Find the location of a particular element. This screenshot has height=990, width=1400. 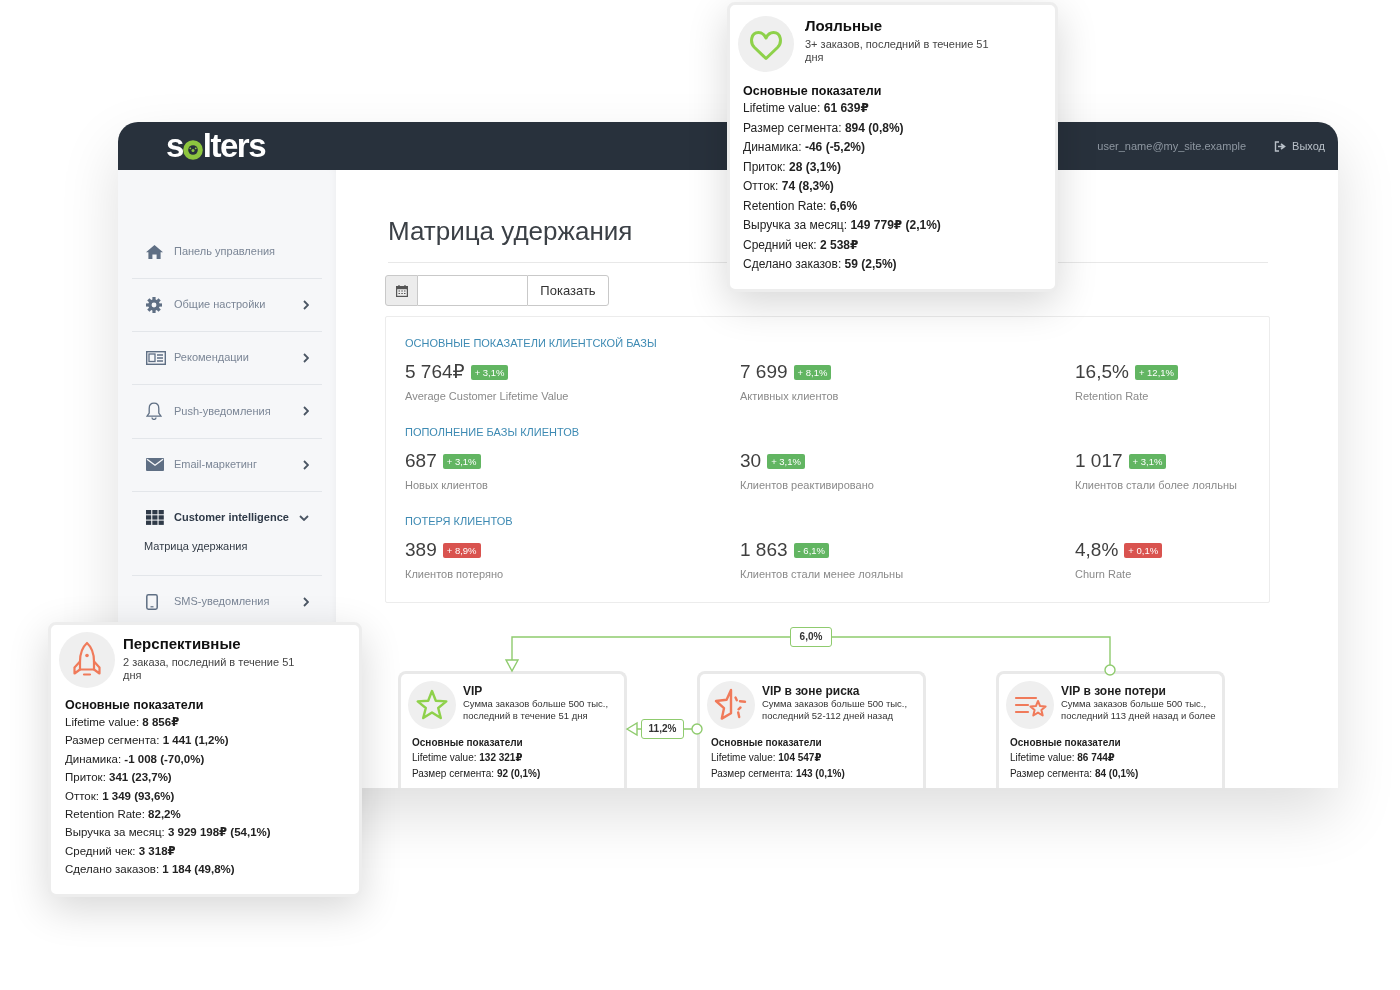

metric-label: Активных клиентов is located at coordinates (789, 396).